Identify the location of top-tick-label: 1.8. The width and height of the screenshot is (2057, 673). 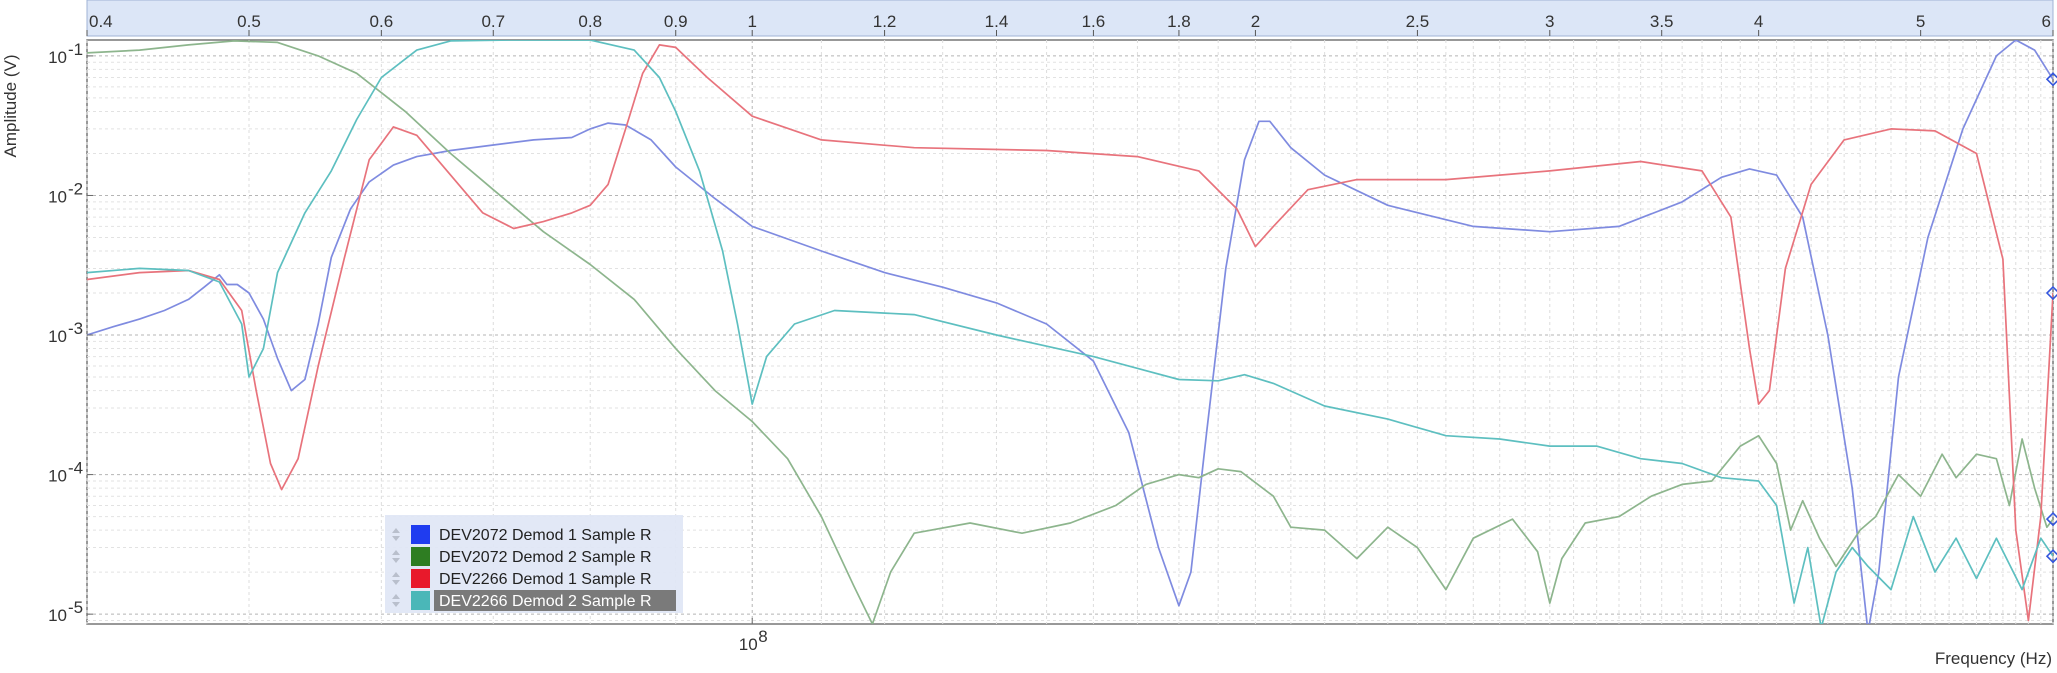
(1179, 21).